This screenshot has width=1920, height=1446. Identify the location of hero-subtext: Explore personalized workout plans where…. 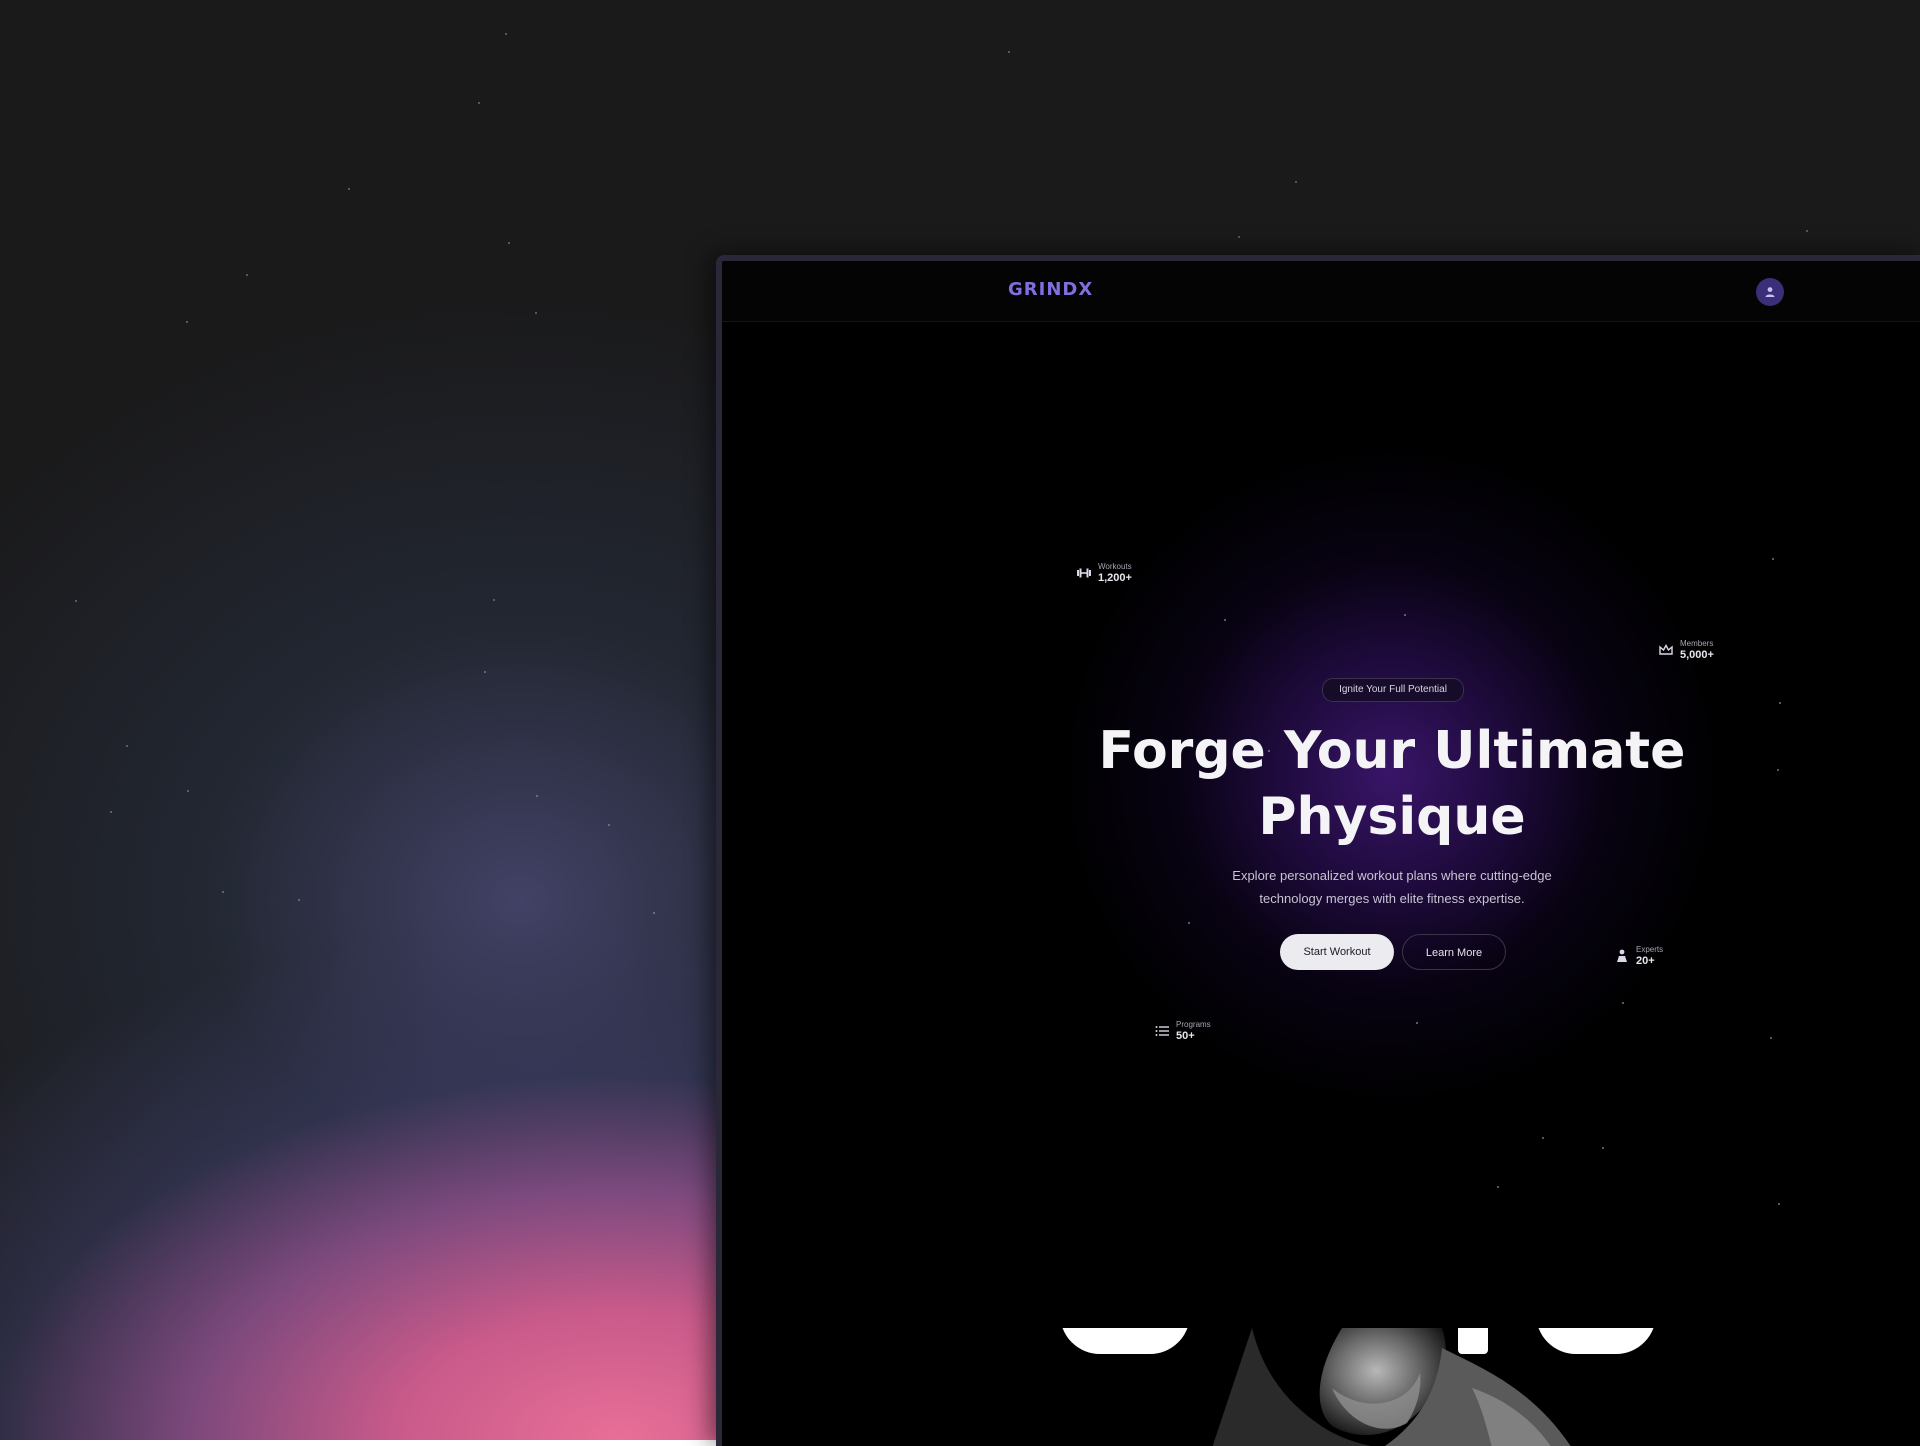
(1392, 887).